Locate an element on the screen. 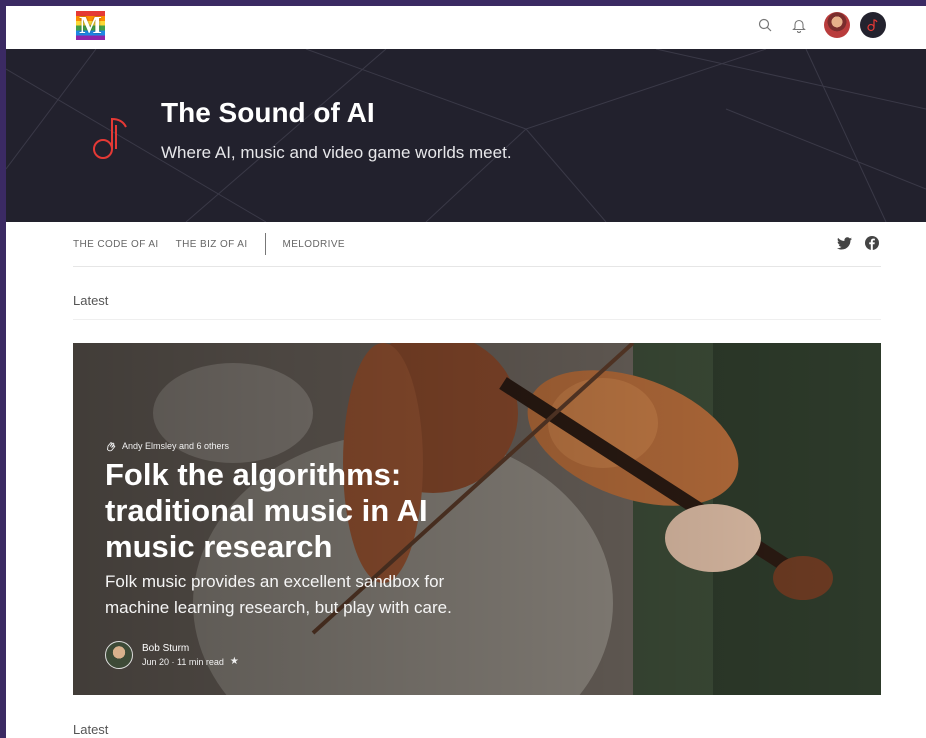 This screenshot has height=738, width=926. section-divider is located at coordinates (477, 319).